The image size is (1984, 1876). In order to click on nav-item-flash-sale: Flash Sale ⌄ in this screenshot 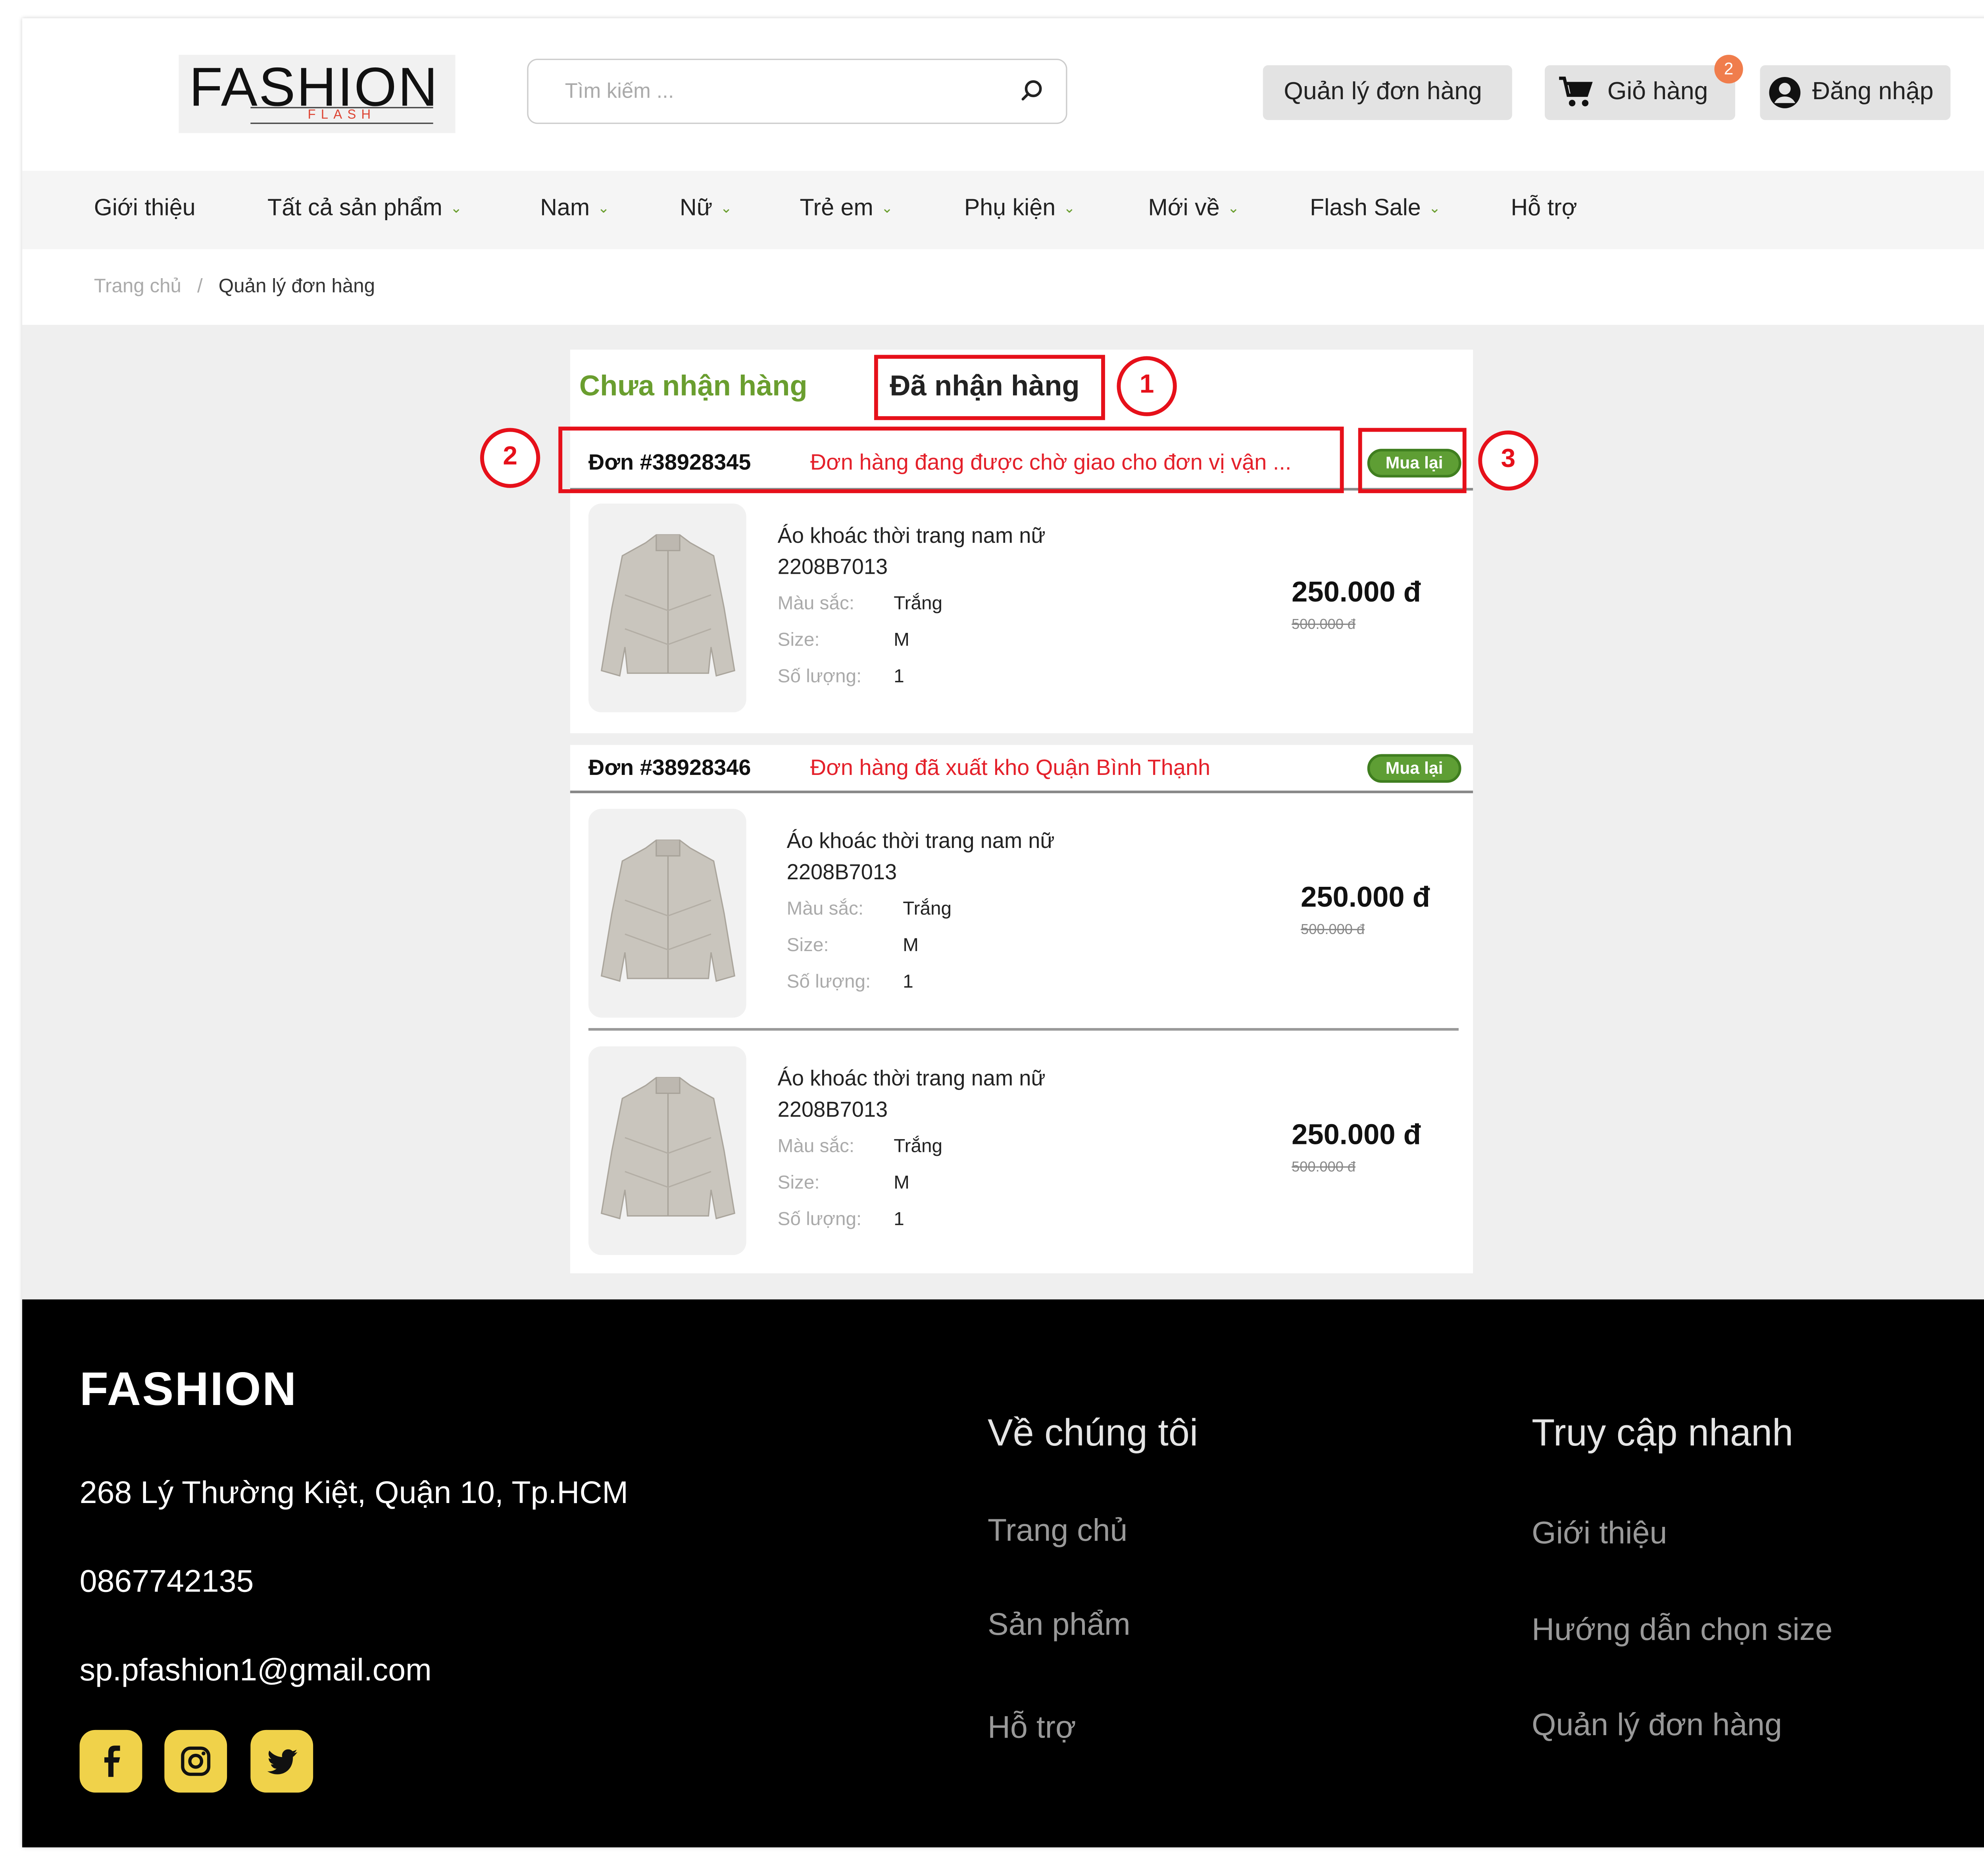, I will do `click(1375, 208)`.